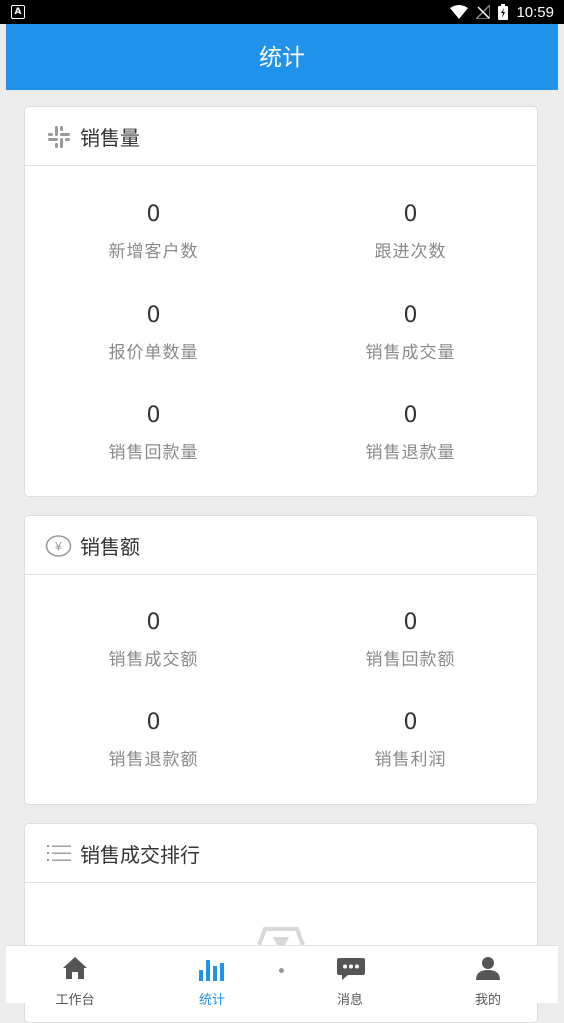 The height and width of the screenshot is (1023, 564). I want to click on tab-statistics: 统计, so click(212, 977).